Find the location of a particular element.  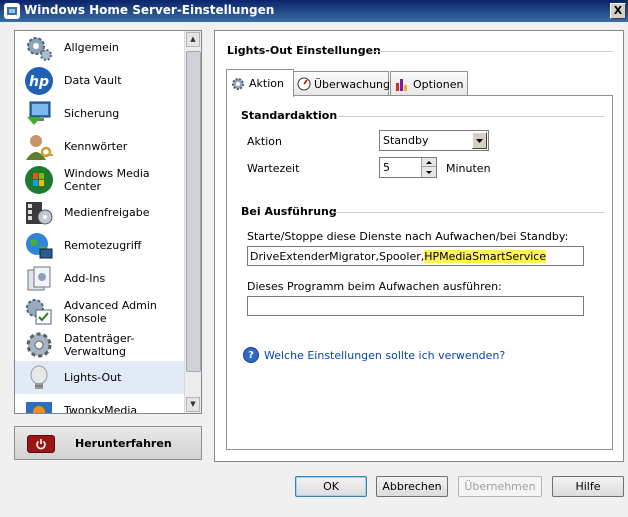

sidebar-item-label: Sicherung is located at coordinates (92, 113).